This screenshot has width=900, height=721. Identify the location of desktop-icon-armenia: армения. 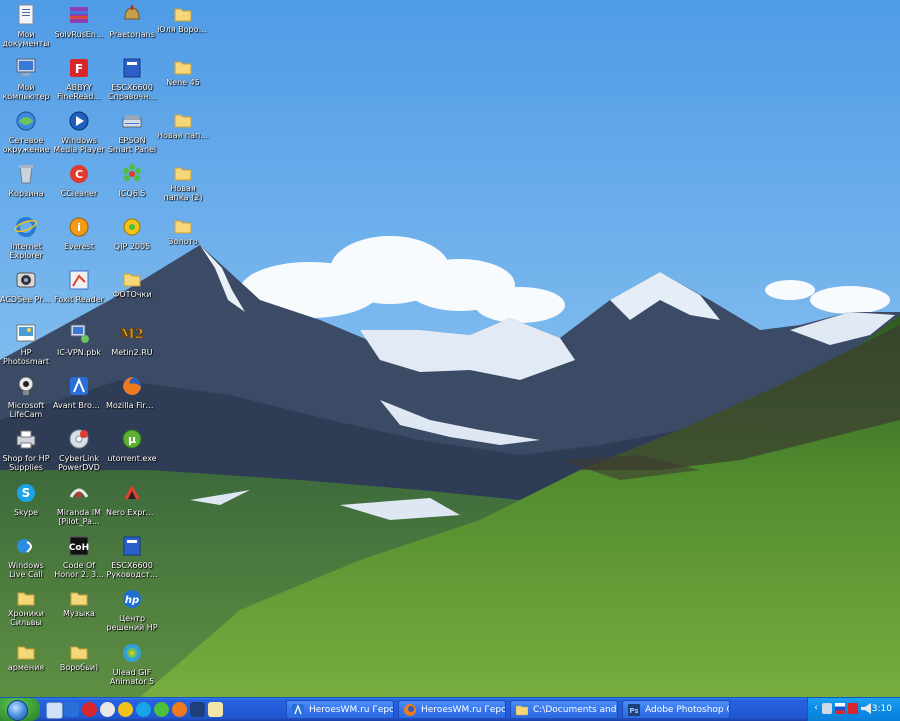
(26, 666).